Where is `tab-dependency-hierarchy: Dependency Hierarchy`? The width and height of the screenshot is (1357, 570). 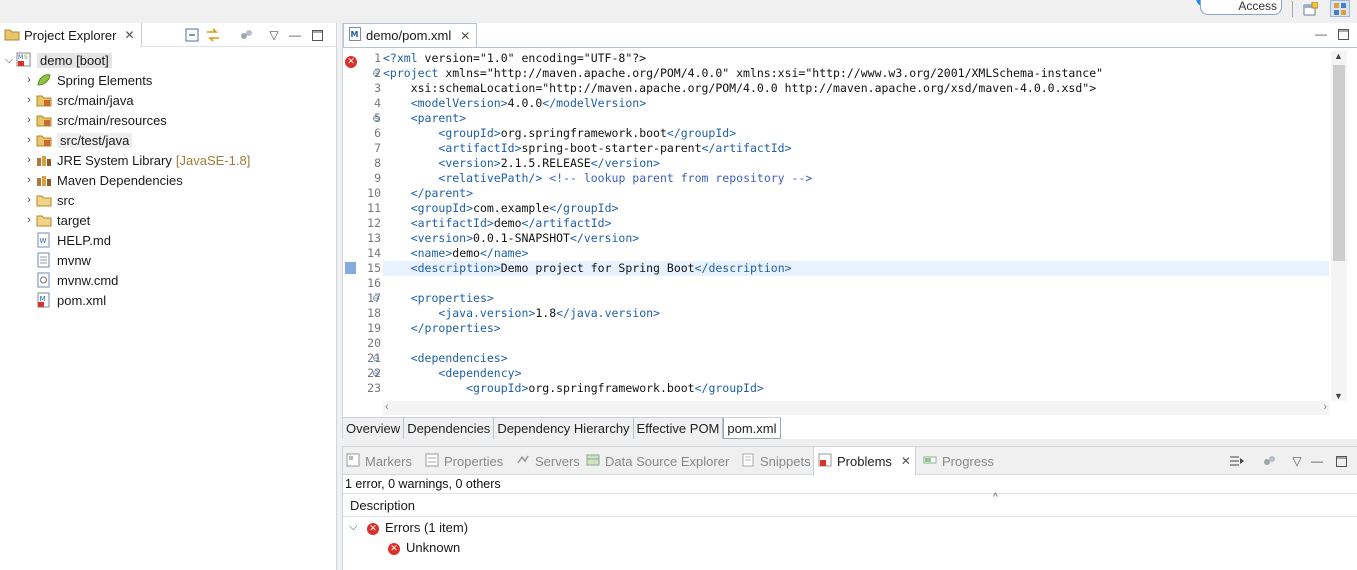 tab-dependency-hierarchy: Dependency Hierarchy is located at coordinates (564, 428).